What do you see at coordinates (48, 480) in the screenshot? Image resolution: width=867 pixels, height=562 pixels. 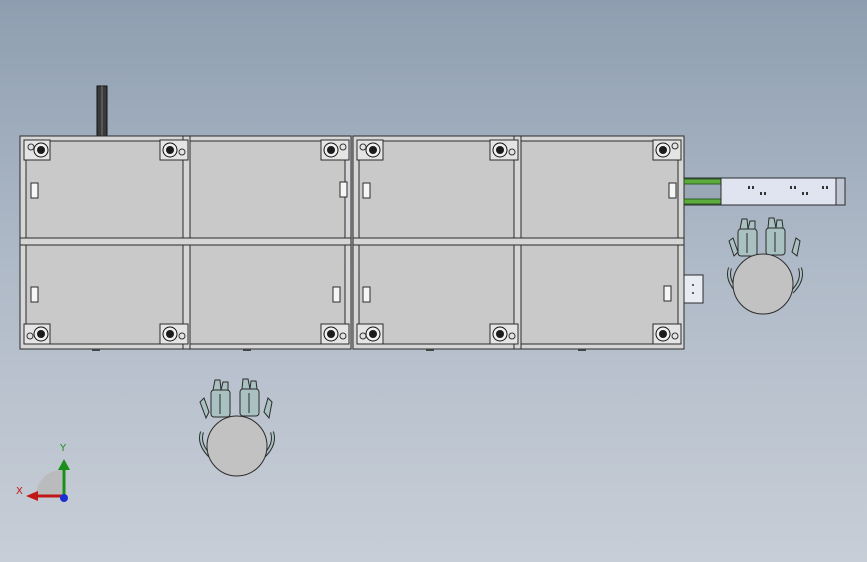 I see `coordinate-triad` at bounding box center [48, 480].